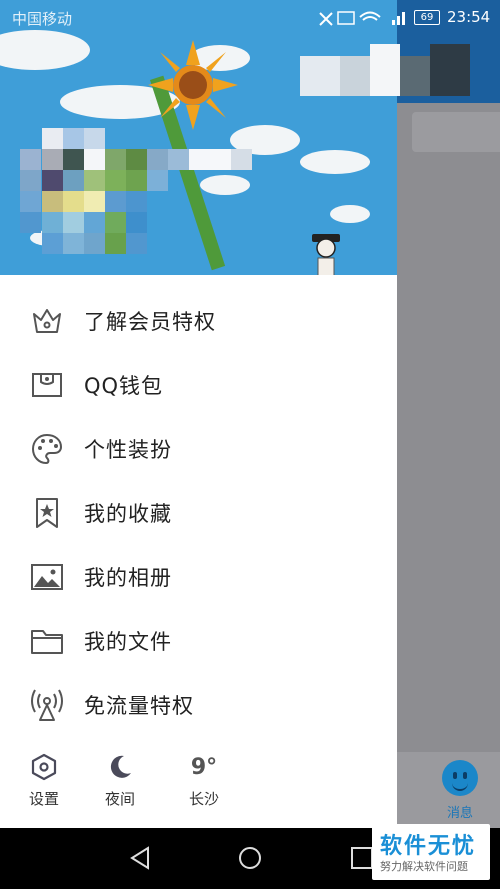 The image size is (500, 889). I want to click on menu-item-label: 免流量特权, so click(139, 706).